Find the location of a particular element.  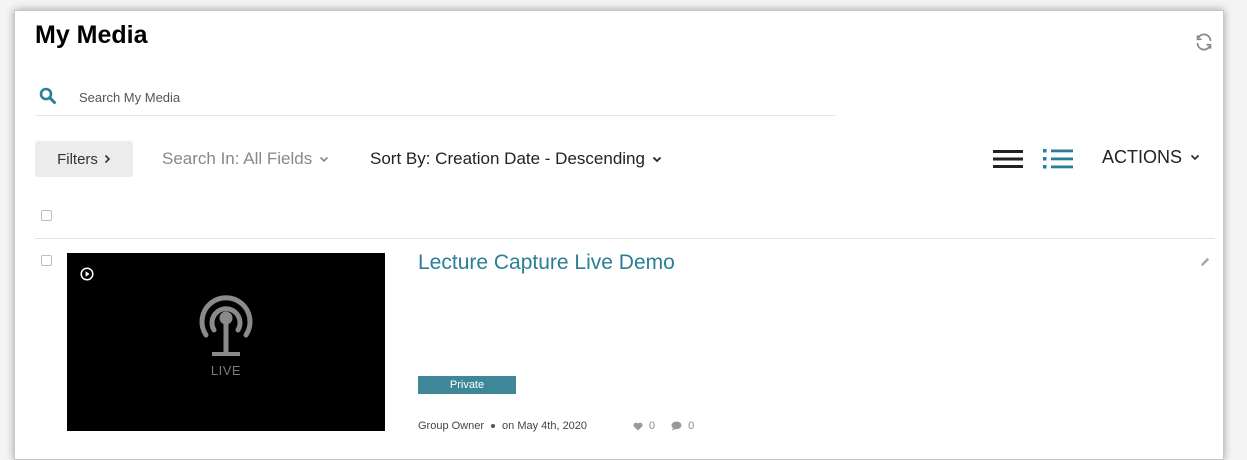

chevron-right-icon is located at coordinates (107, 159).